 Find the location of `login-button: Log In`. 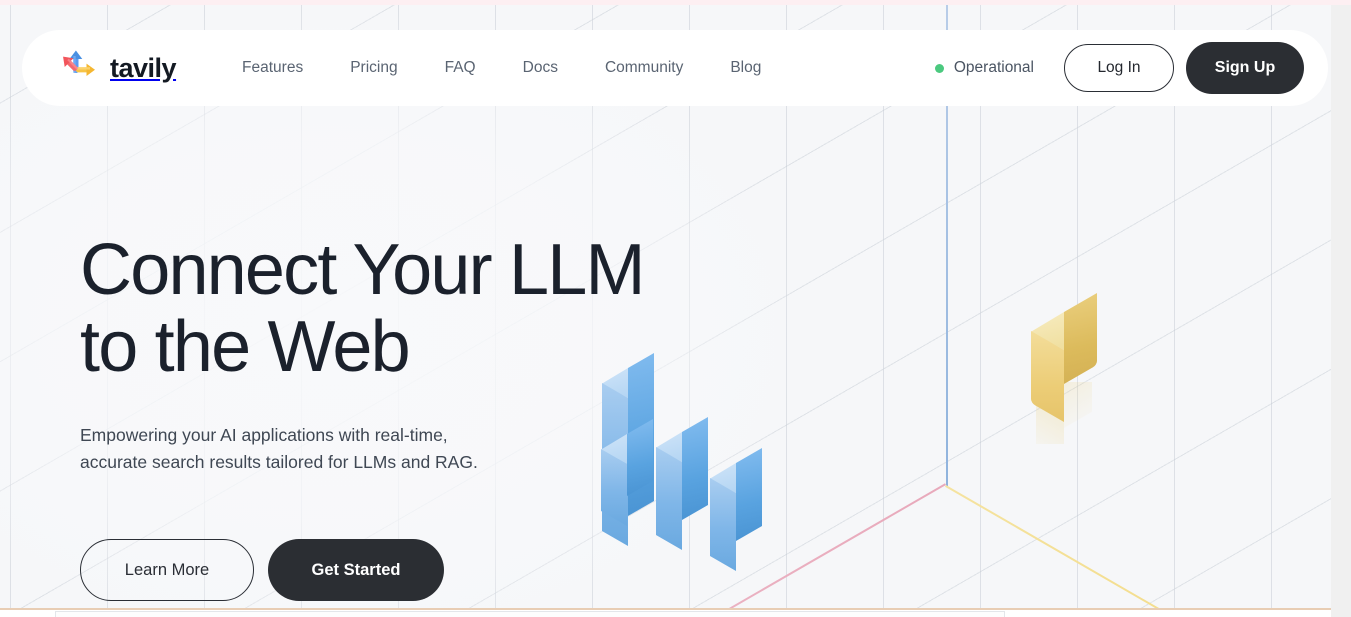

login-button: Log In is located at coordinates (1119, 68).